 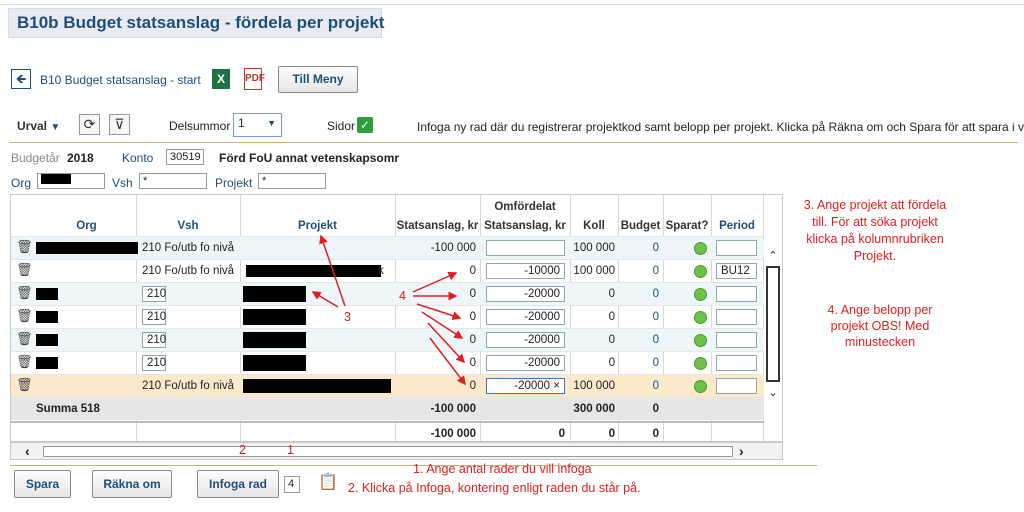 What do you see at coordinates (387, 247) in the screenshot?
I see `table-row: 🗑 210 Fo/utb fo nivå -100 000 100 000 0` at bounding box center [387, 247].